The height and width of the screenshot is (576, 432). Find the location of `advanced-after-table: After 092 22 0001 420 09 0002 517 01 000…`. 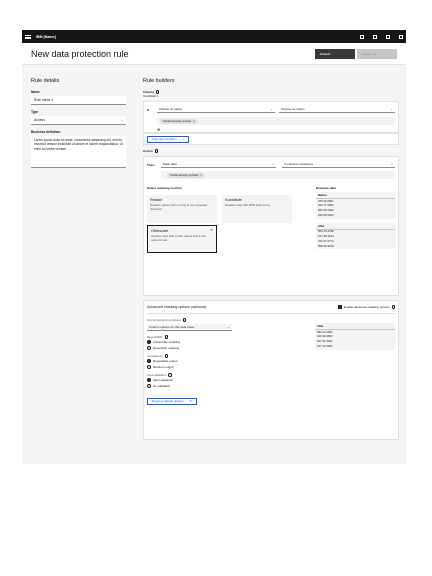

advanced-after-table: After 092 22 0001 420 09 0002 517 01 000… is located at coordinates (355, 336).